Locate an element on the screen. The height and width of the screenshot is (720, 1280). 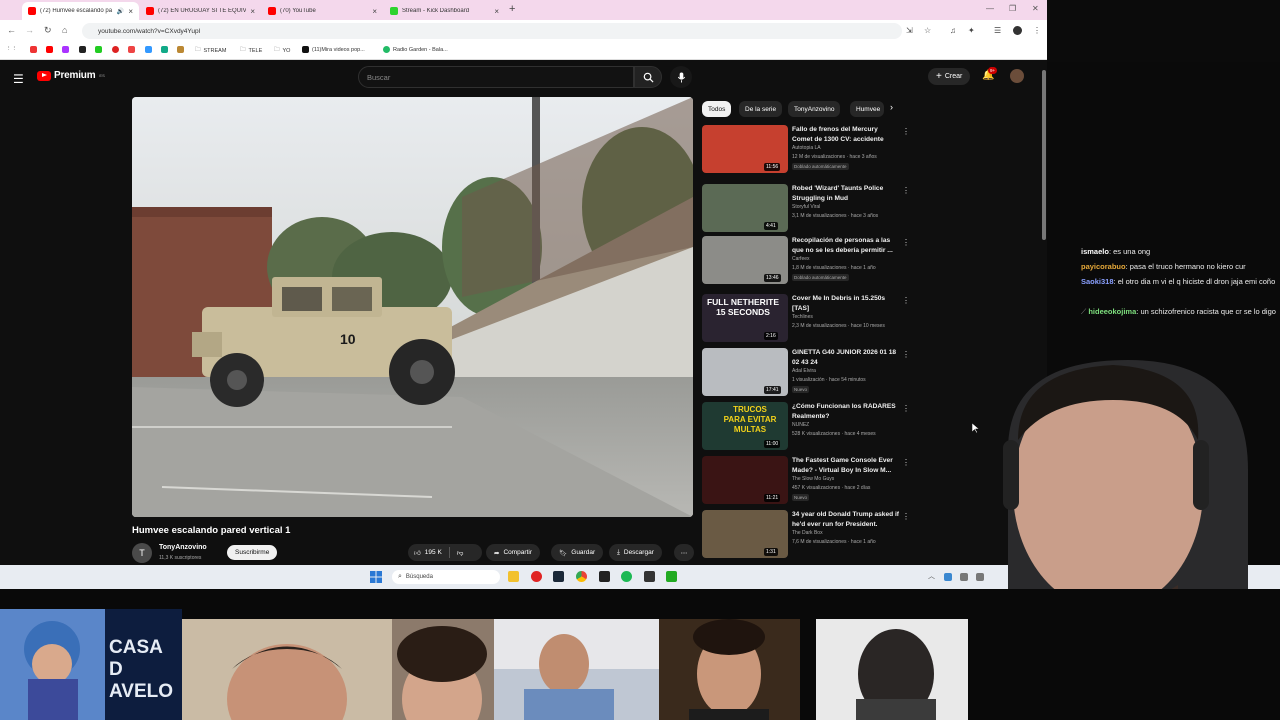
kick-app-icon is located at coordinates (671, 576).